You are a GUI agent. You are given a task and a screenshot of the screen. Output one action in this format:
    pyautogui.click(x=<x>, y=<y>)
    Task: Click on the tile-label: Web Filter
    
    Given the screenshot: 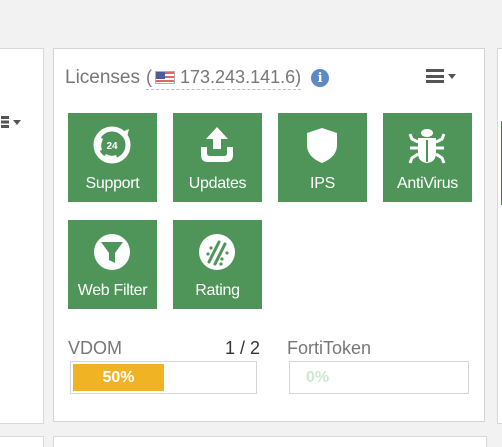 What is the action you would take?
    pyautogui.click(x=112, y=290)
    